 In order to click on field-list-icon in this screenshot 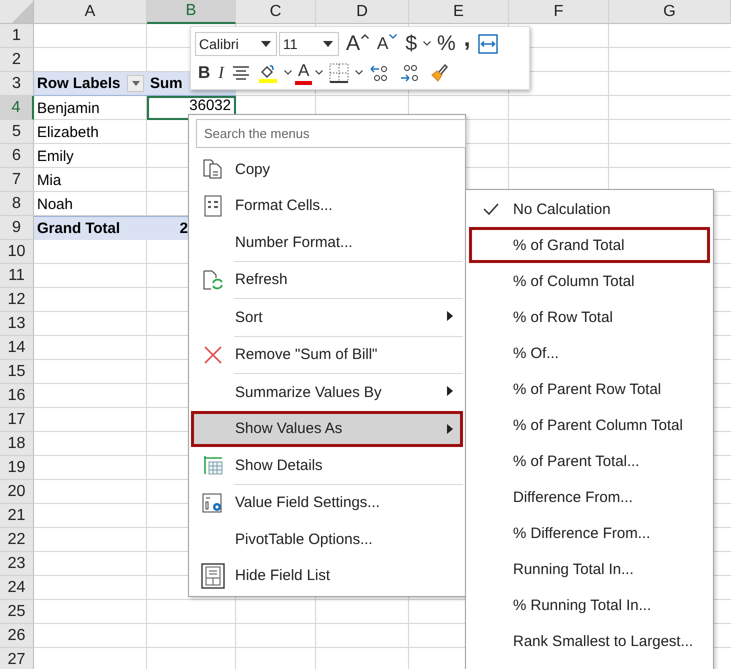, I will do `click(213, 575)`.